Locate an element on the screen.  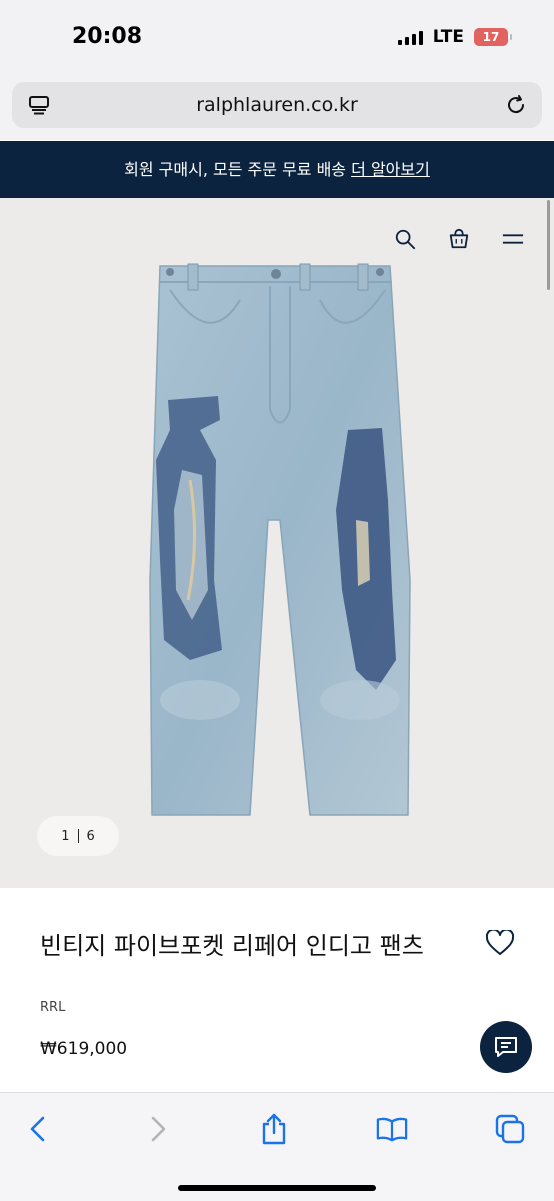
bookmarks-button is located at coordinates (392, 1129).